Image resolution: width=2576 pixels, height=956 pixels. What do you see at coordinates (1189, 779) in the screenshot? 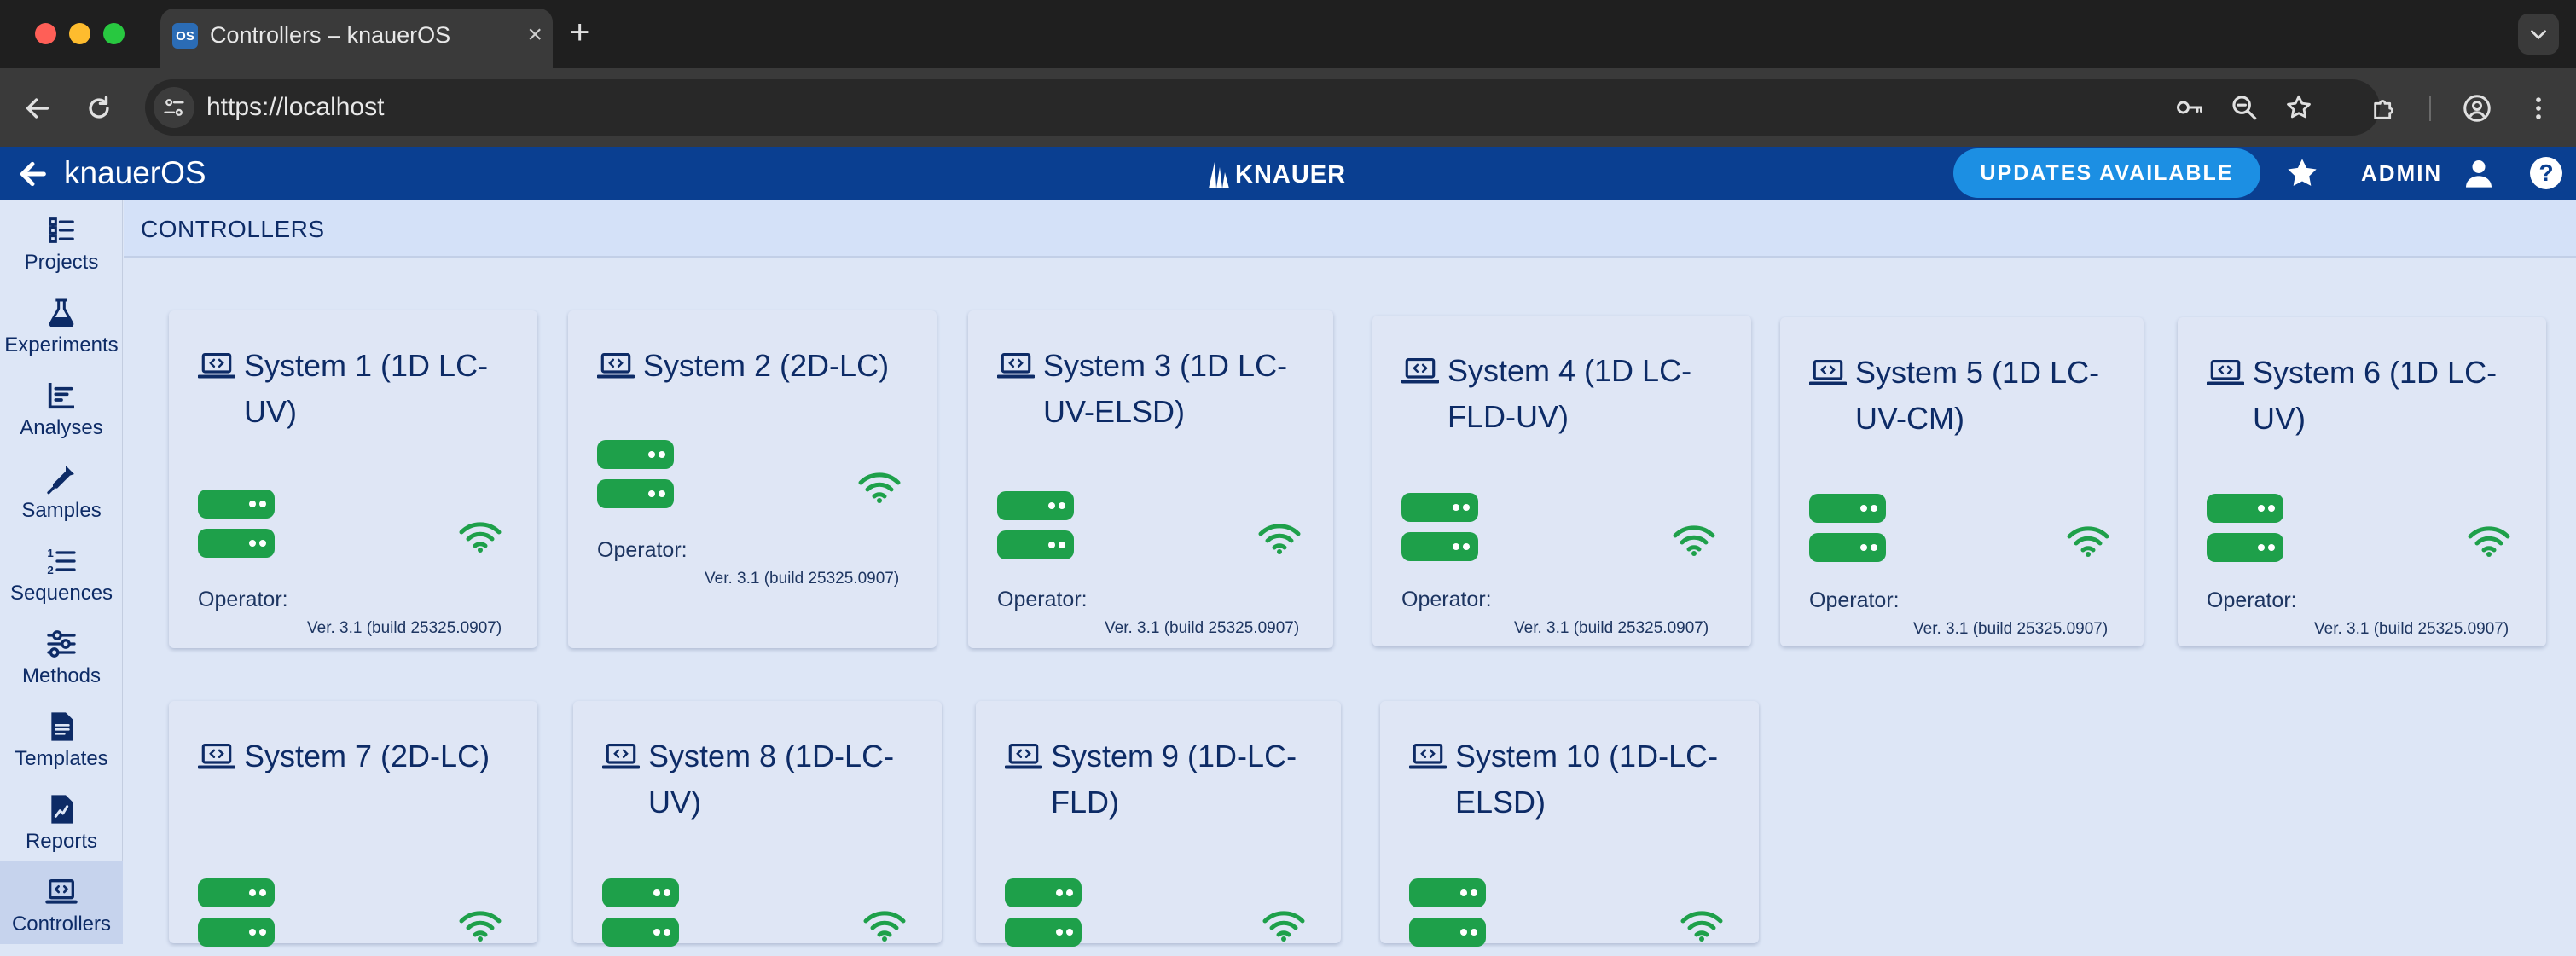
I see `controller-name: System 9 (1D-LC- FLD)` at bounding box center [1189, 779].